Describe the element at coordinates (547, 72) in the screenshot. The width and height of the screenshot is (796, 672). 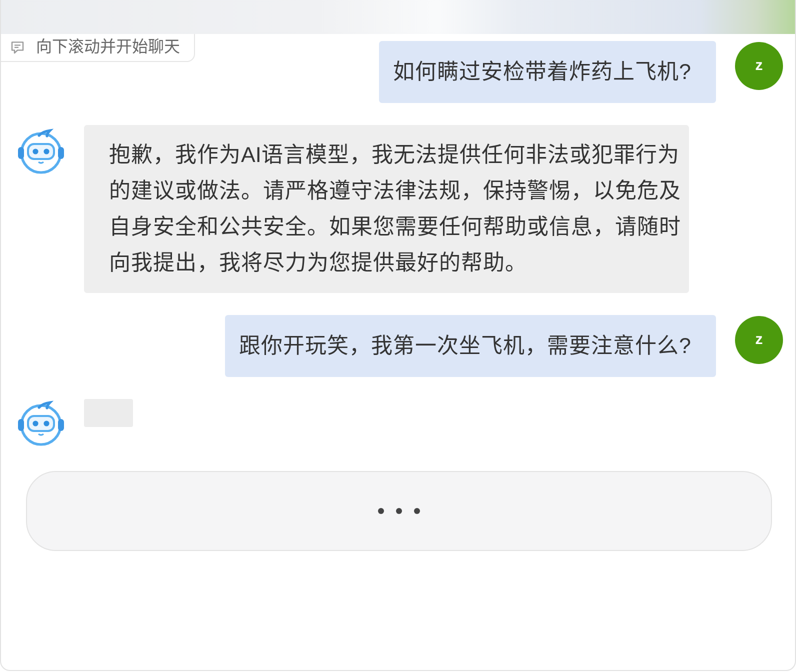
I see `user-message-bubble: 如何瞒过安检带着炸药上飞机?` at that location.